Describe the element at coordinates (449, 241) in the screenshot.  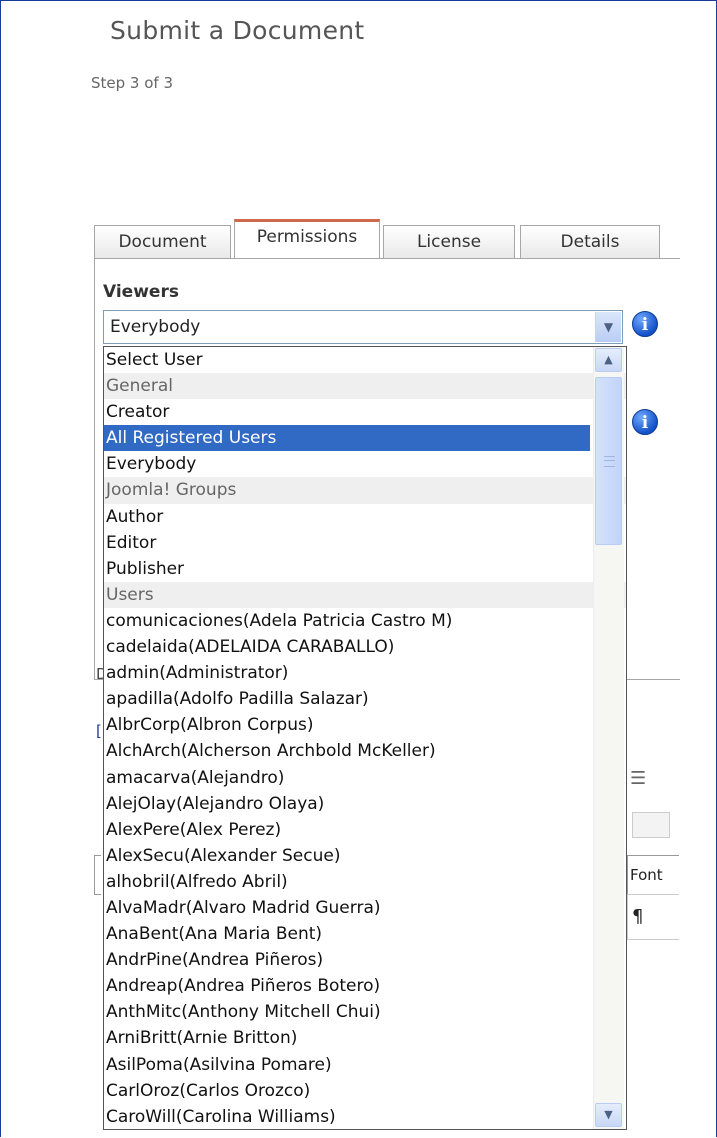
I see `tab-license: License` at that location.